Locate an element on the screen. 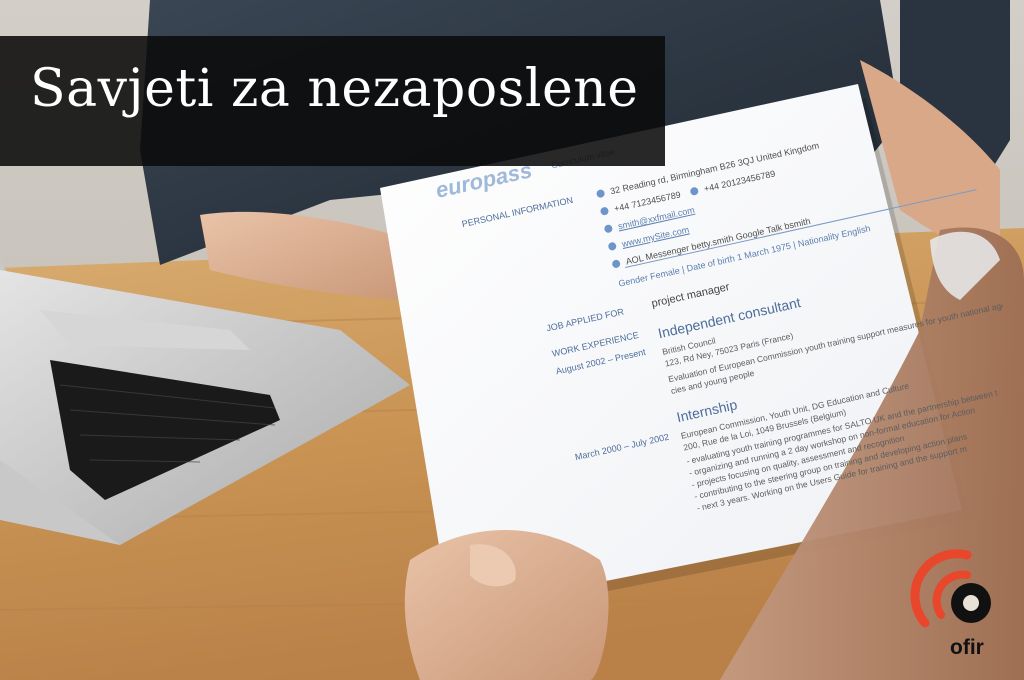 The image size is (1024, 680). mobile-icon is located at coordinates (694, 191).